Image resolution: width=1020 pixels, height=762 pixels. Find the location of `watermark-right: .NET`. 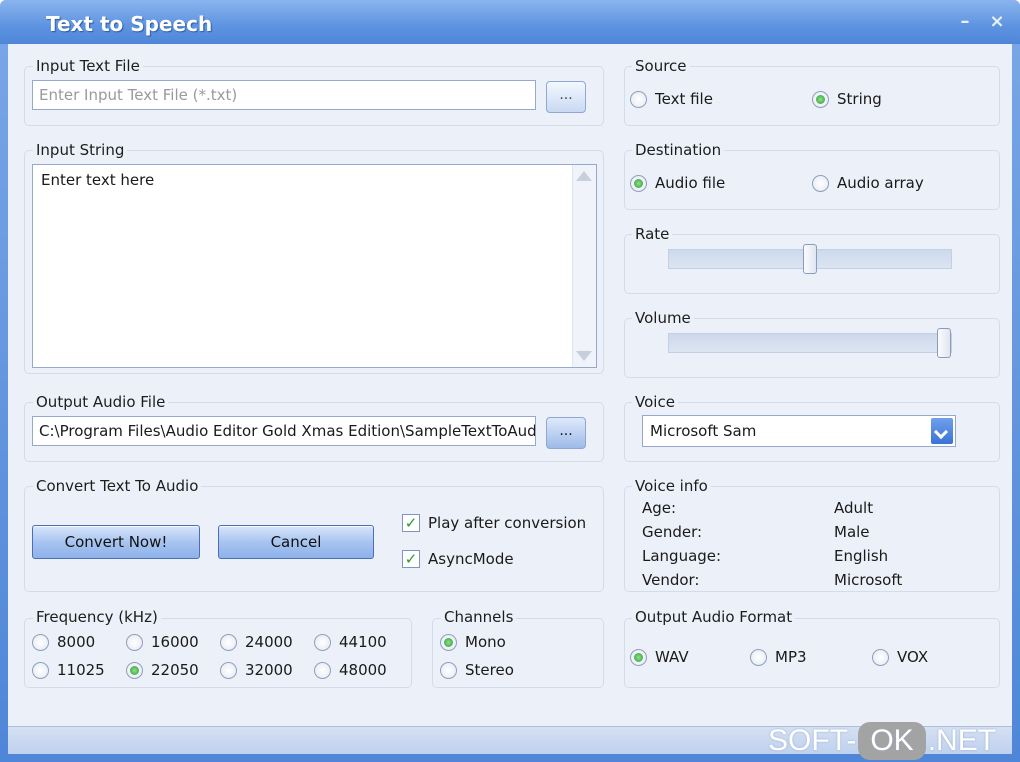

watermark-right: .NET is located at coordinates (962, 740).